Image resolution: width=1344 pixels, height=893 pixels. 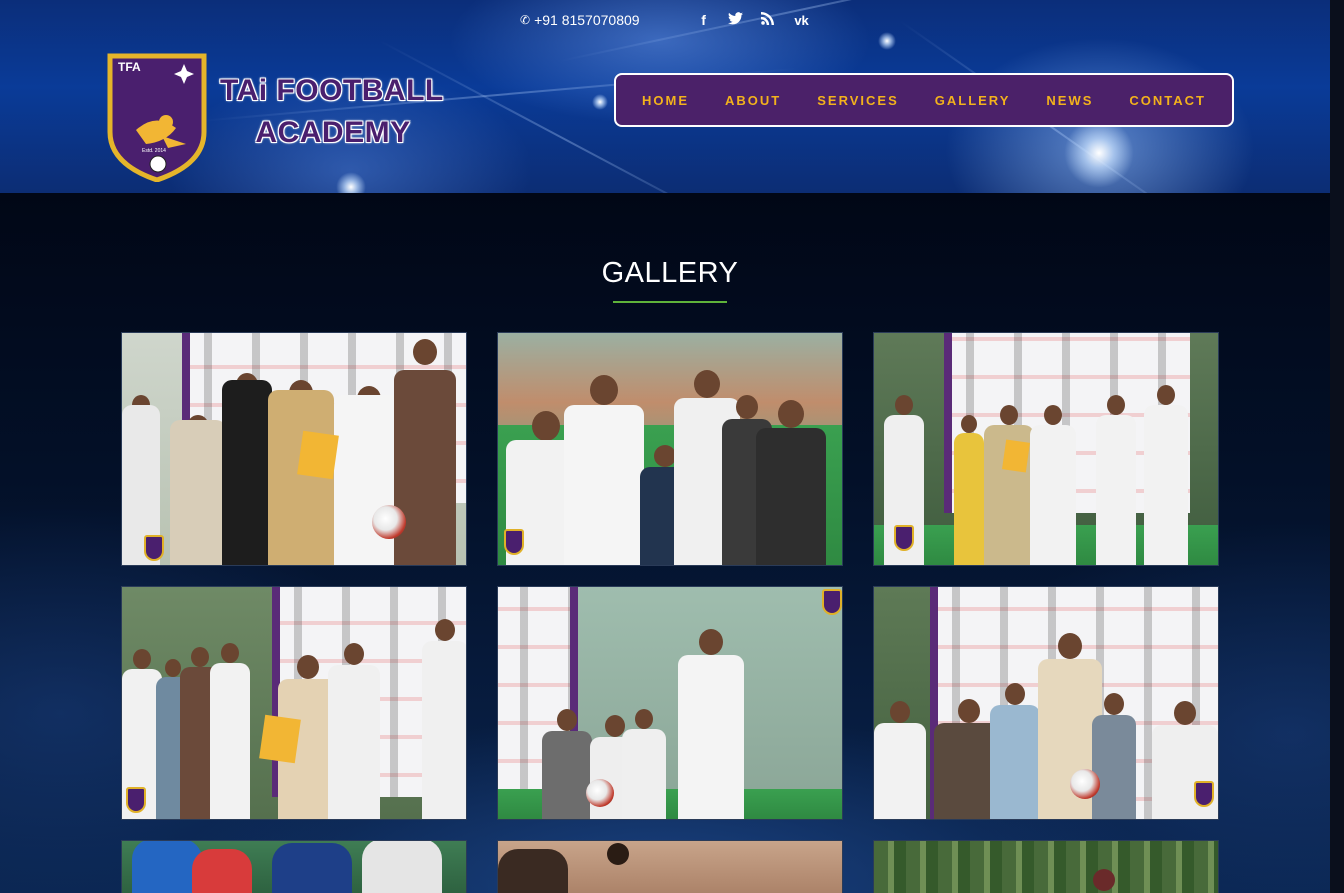 I want to click on logo-line2: ACADEMY, so click(x=333, y=132).